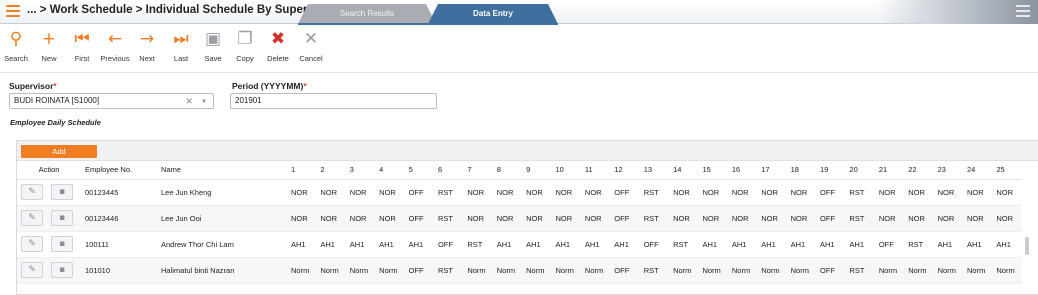  What do you see at coordinates (595, 170) in the screenshot?
I see `column-header-day: 11` at bounding box center [595, 170].